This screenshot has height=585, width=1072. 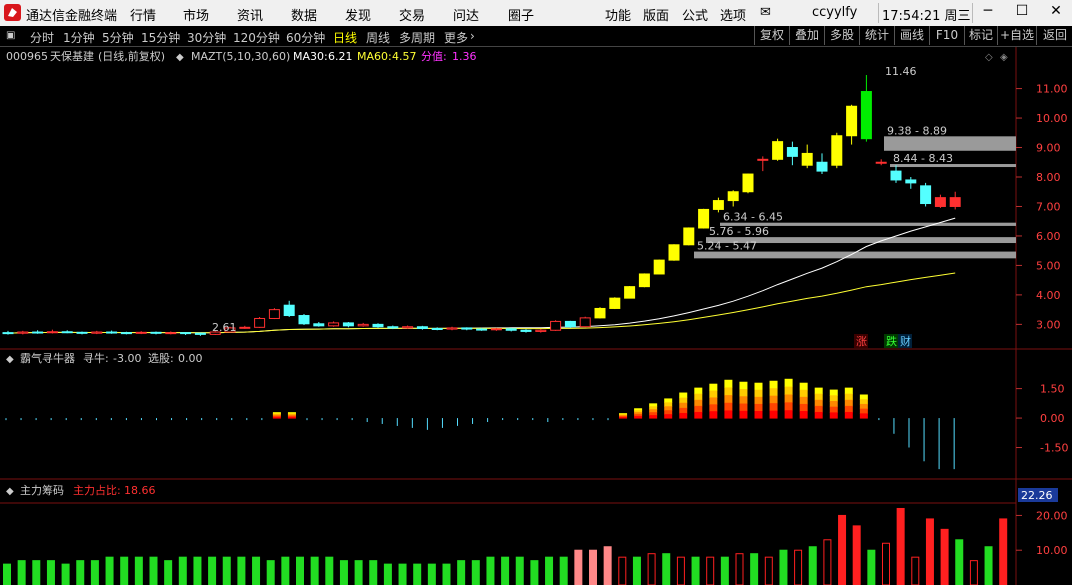 I want to click on username: ccyylfy, so click(x=834, y=12).